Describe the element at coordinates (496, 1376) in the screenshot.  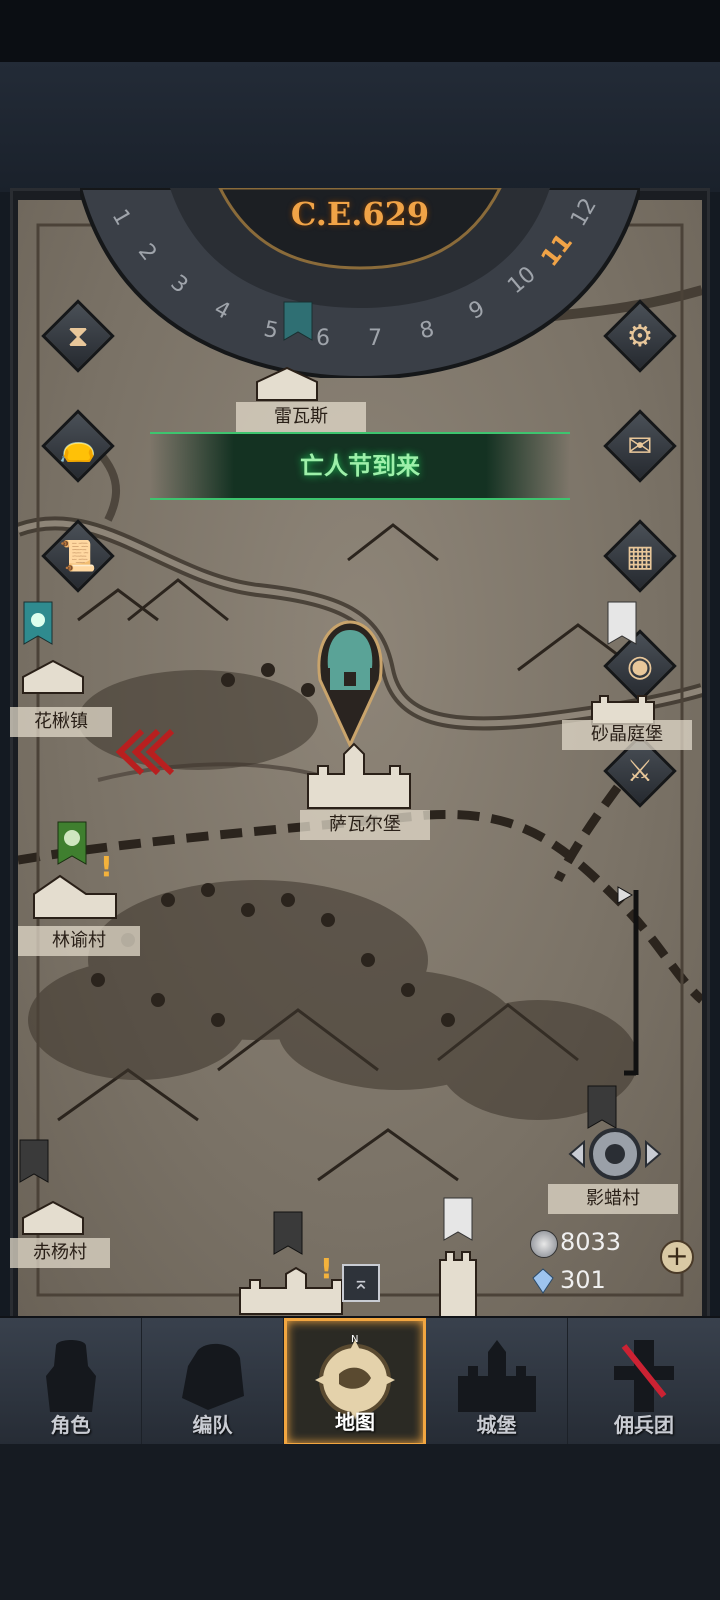
I see `castle-silhouette-icon` at that location.